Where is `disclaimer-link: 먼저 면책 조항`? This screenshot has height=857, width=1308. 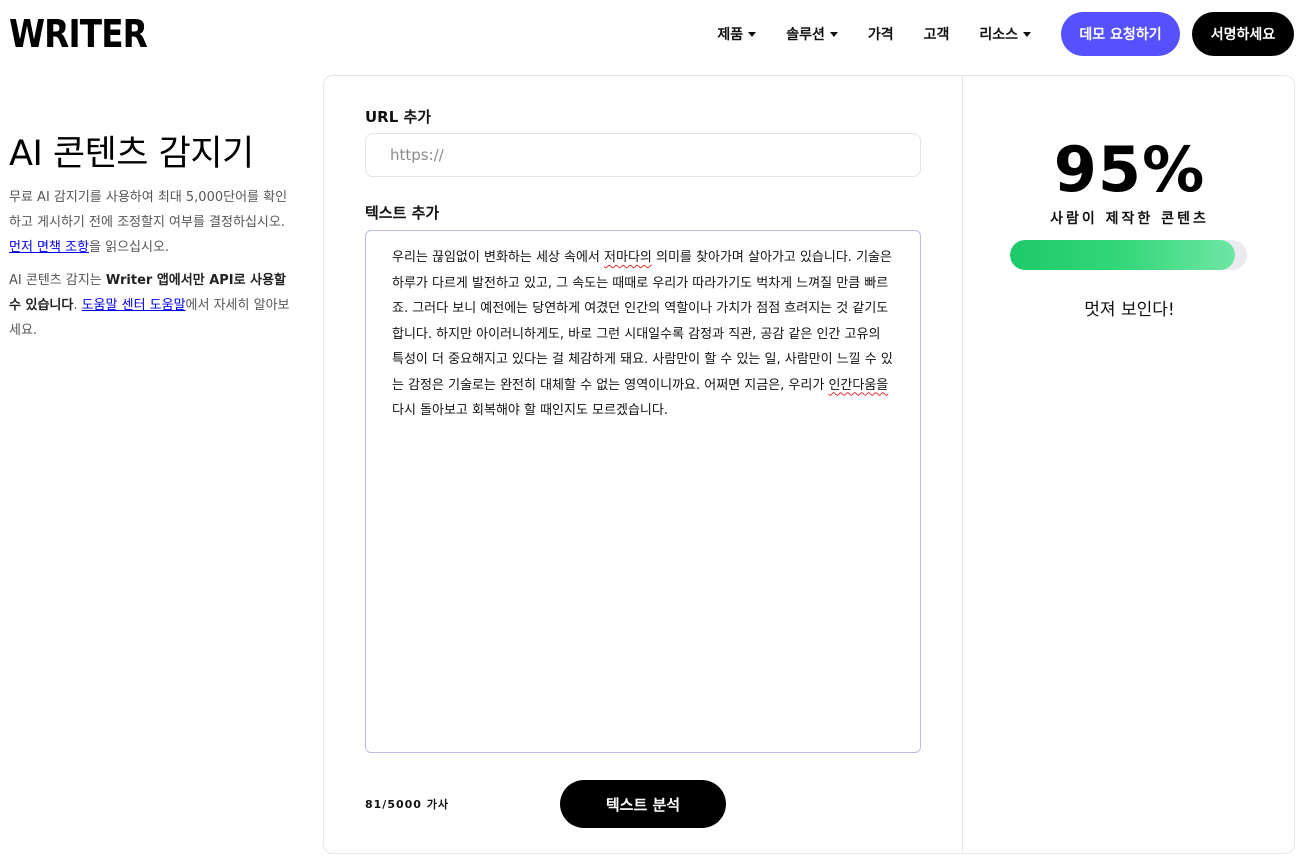 disclaimer-link: 먼저 면책 조항 is located at coordinates (49, 247).